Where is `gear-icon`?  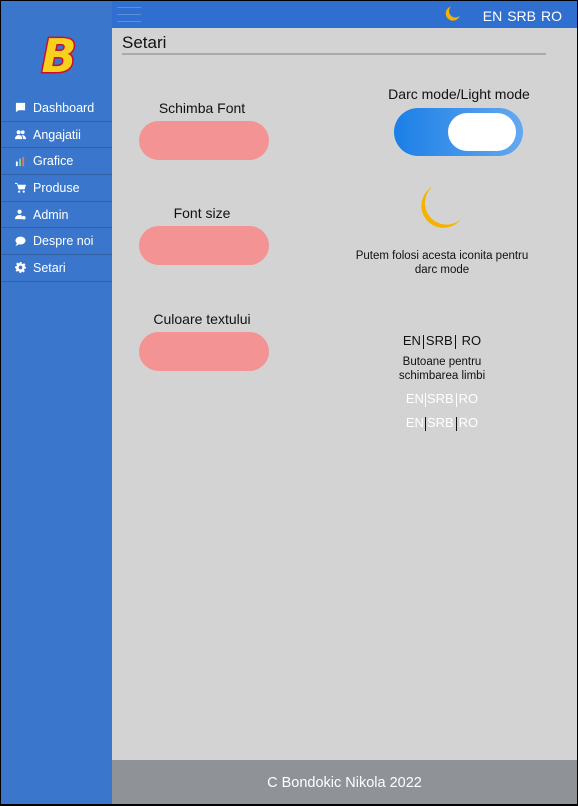
gear-icon is located at coordinates (20, 268).